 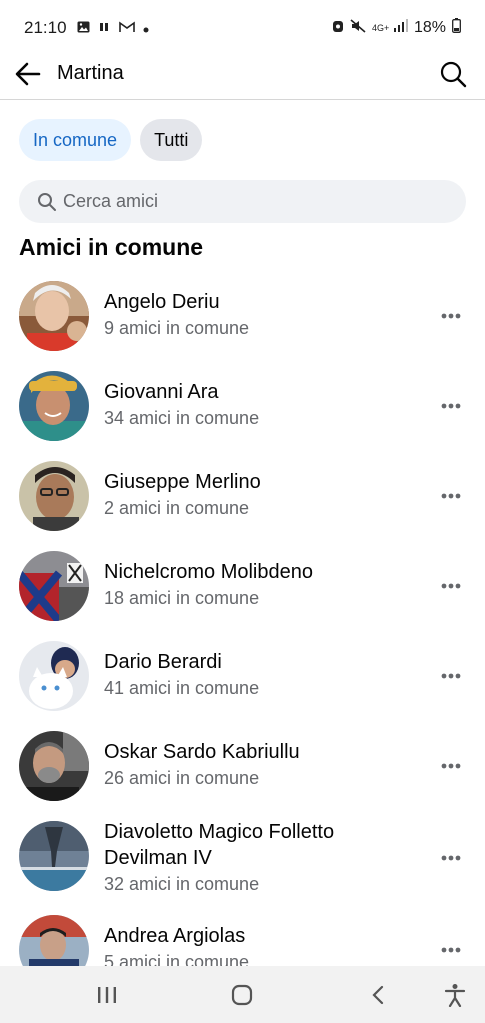 I want to click on friend-name: Nichelcromo Molibdeno, so click(x=208, y=572).